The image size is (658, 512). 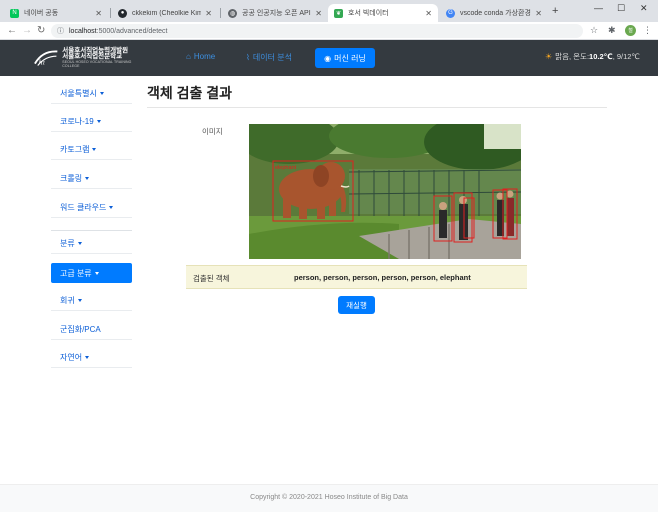 I want to click on detected-objects-label: 검출된 객체, so click(x=211, y=278).